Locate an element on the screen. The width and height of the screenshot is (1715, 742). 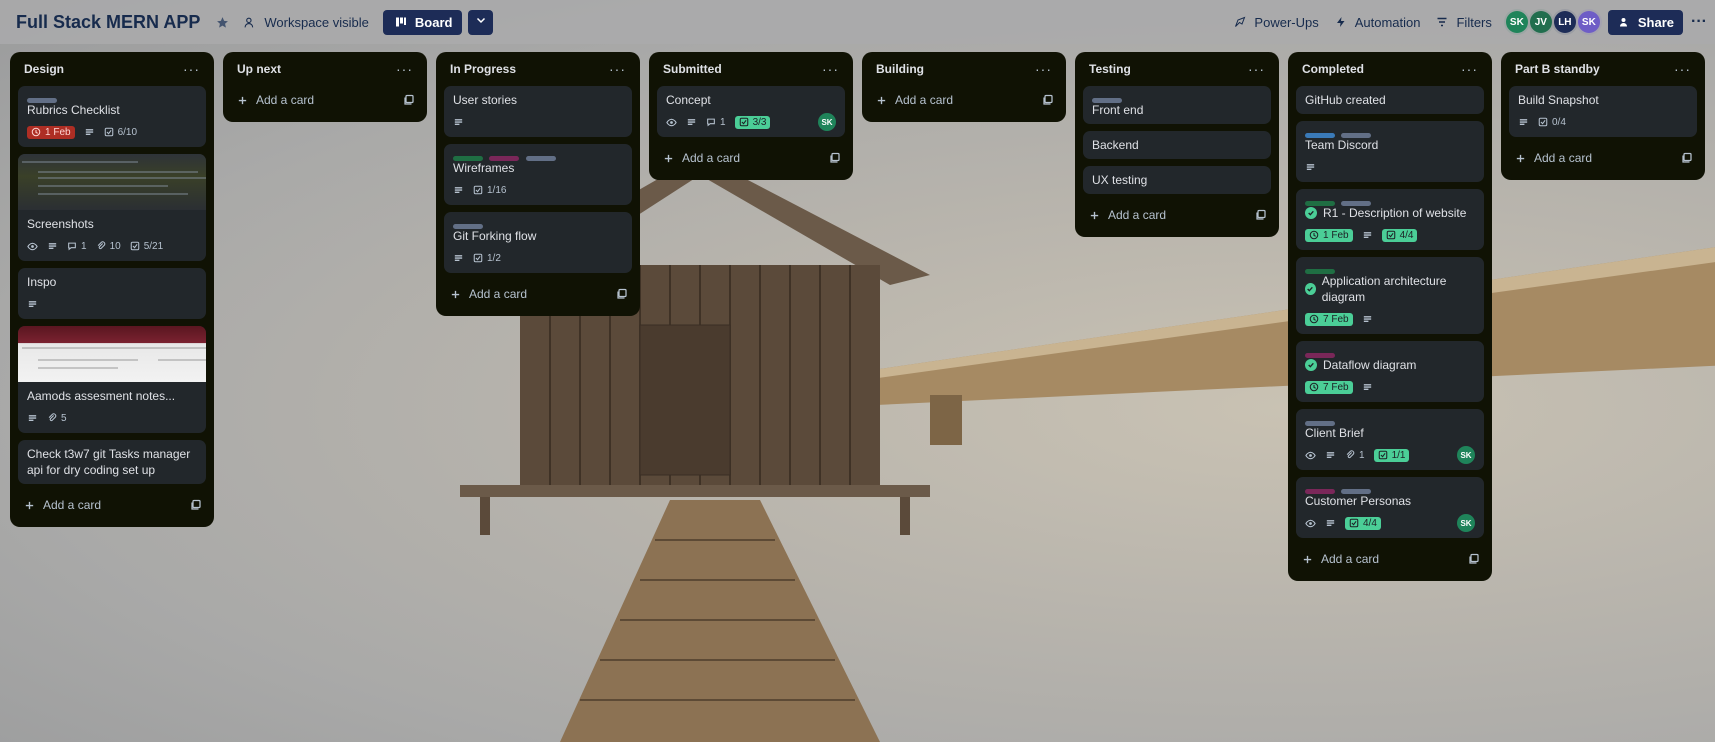
list-header: Part B standby ··· is located at coordinates (1603, 69).